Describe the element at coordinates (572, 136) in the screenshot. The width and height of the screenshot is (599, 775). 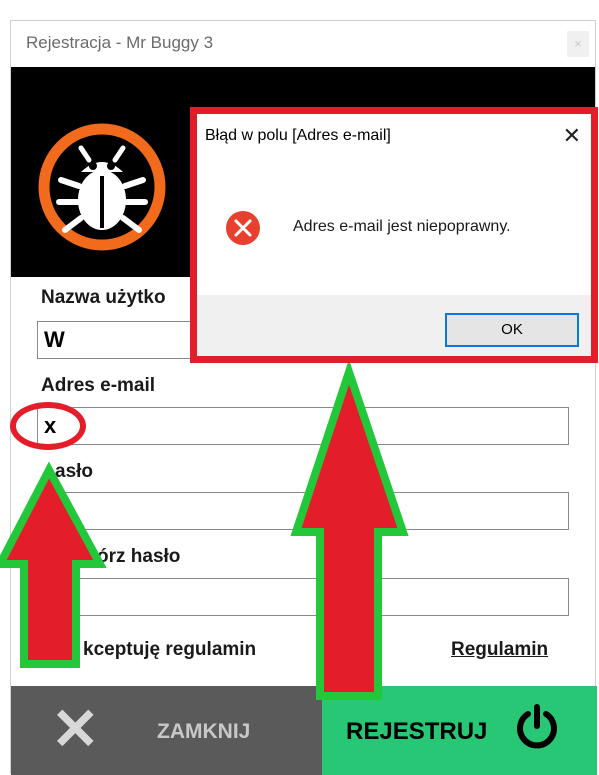
I see `dialog-close-button: ✕` at that location.